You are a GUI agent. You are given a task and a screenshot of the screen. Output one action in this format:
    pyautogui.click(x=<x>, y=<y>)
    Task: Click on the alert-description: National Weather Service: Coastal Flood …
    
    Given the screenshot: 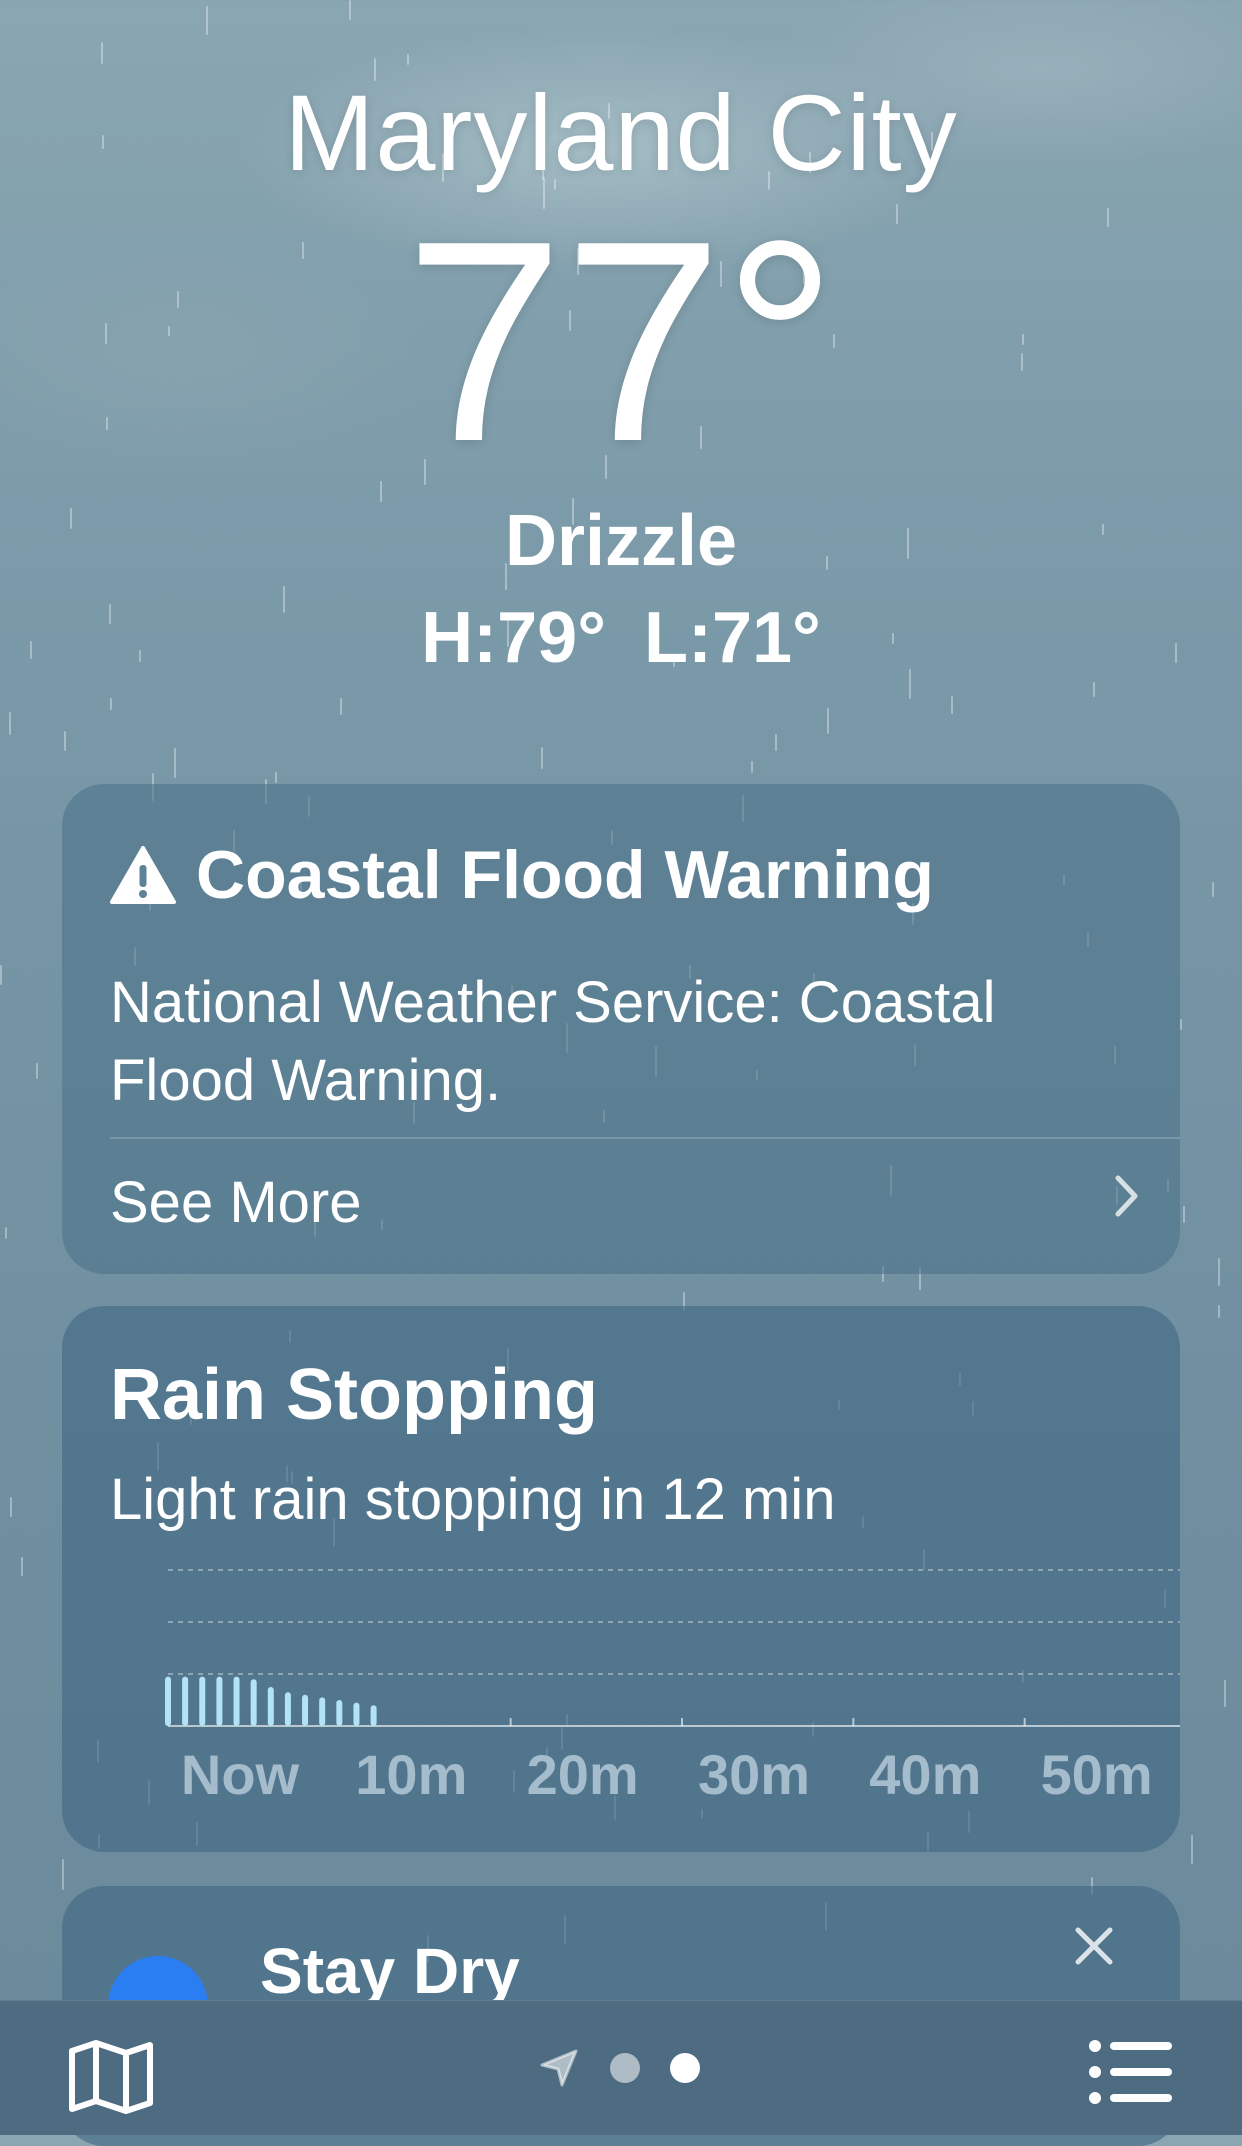 What is the action you would take?
    pyautogui.click(x=553, y=1041)
    